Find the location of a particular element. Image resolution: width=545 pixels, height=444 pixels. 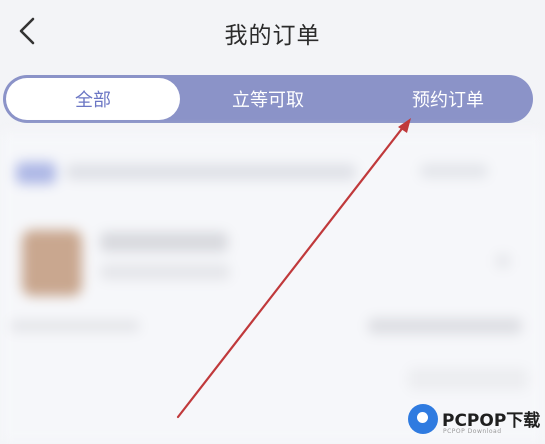

page-title: 我的订单 is located at coordinates (272, 36).